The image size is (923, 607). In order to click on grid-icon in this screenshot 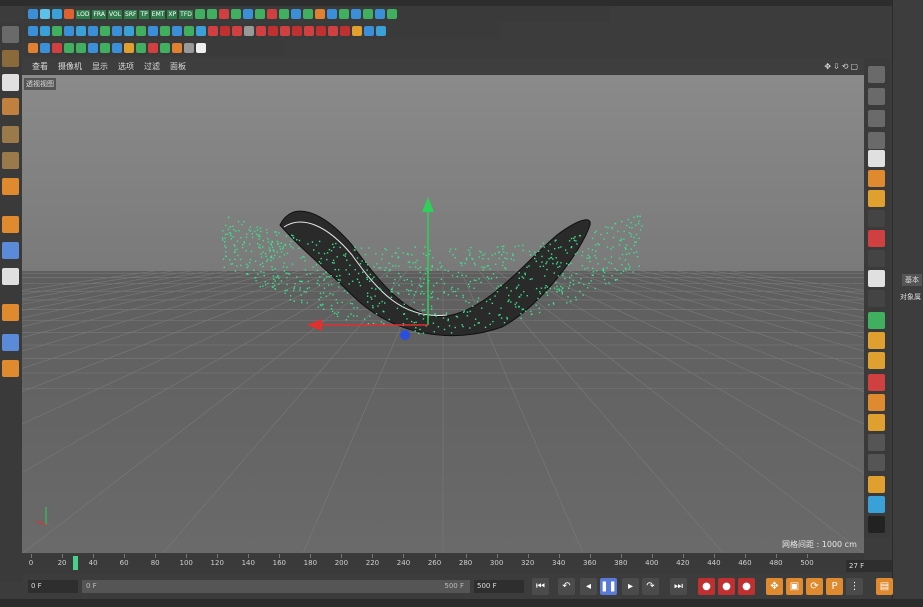, I will do `click(876, 382)`.